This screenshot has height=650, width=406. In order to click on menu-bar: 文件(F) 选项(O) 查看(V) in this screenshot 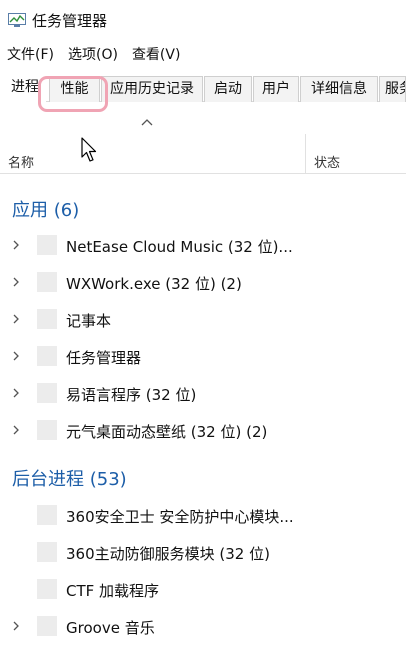, I will do `click(203, 54)`.